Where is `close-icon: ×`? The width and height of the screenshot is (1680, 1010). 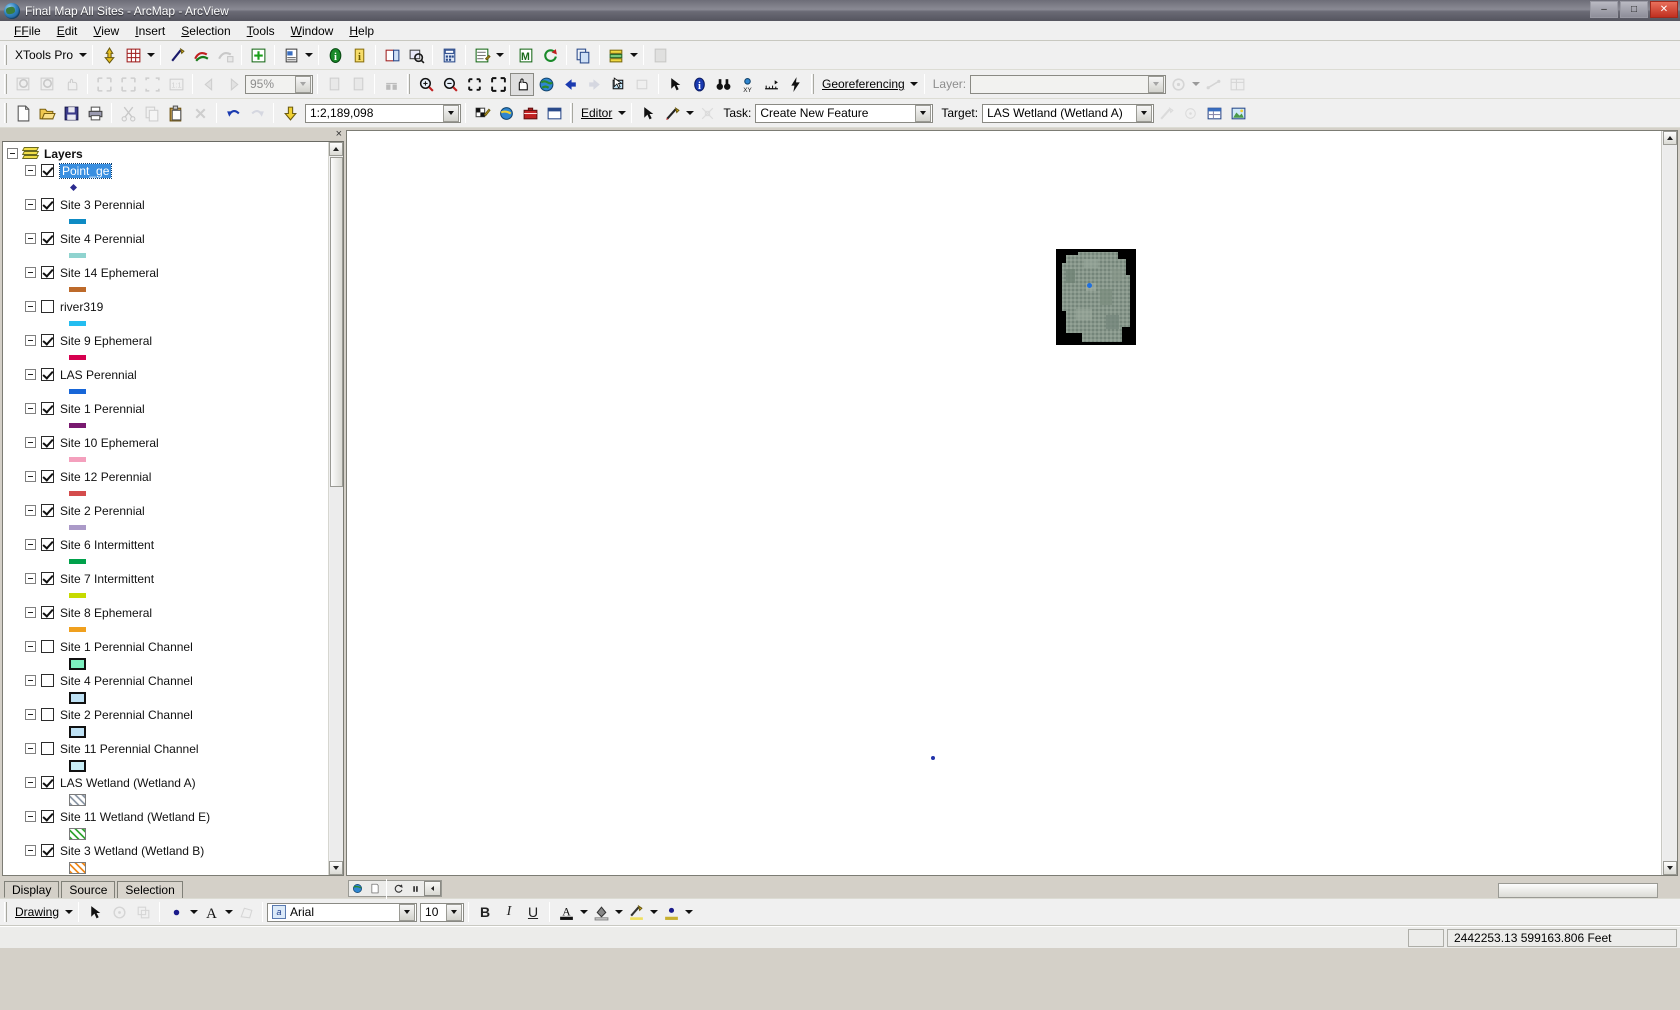
close-icon: × is located at coordinates (339, 134).